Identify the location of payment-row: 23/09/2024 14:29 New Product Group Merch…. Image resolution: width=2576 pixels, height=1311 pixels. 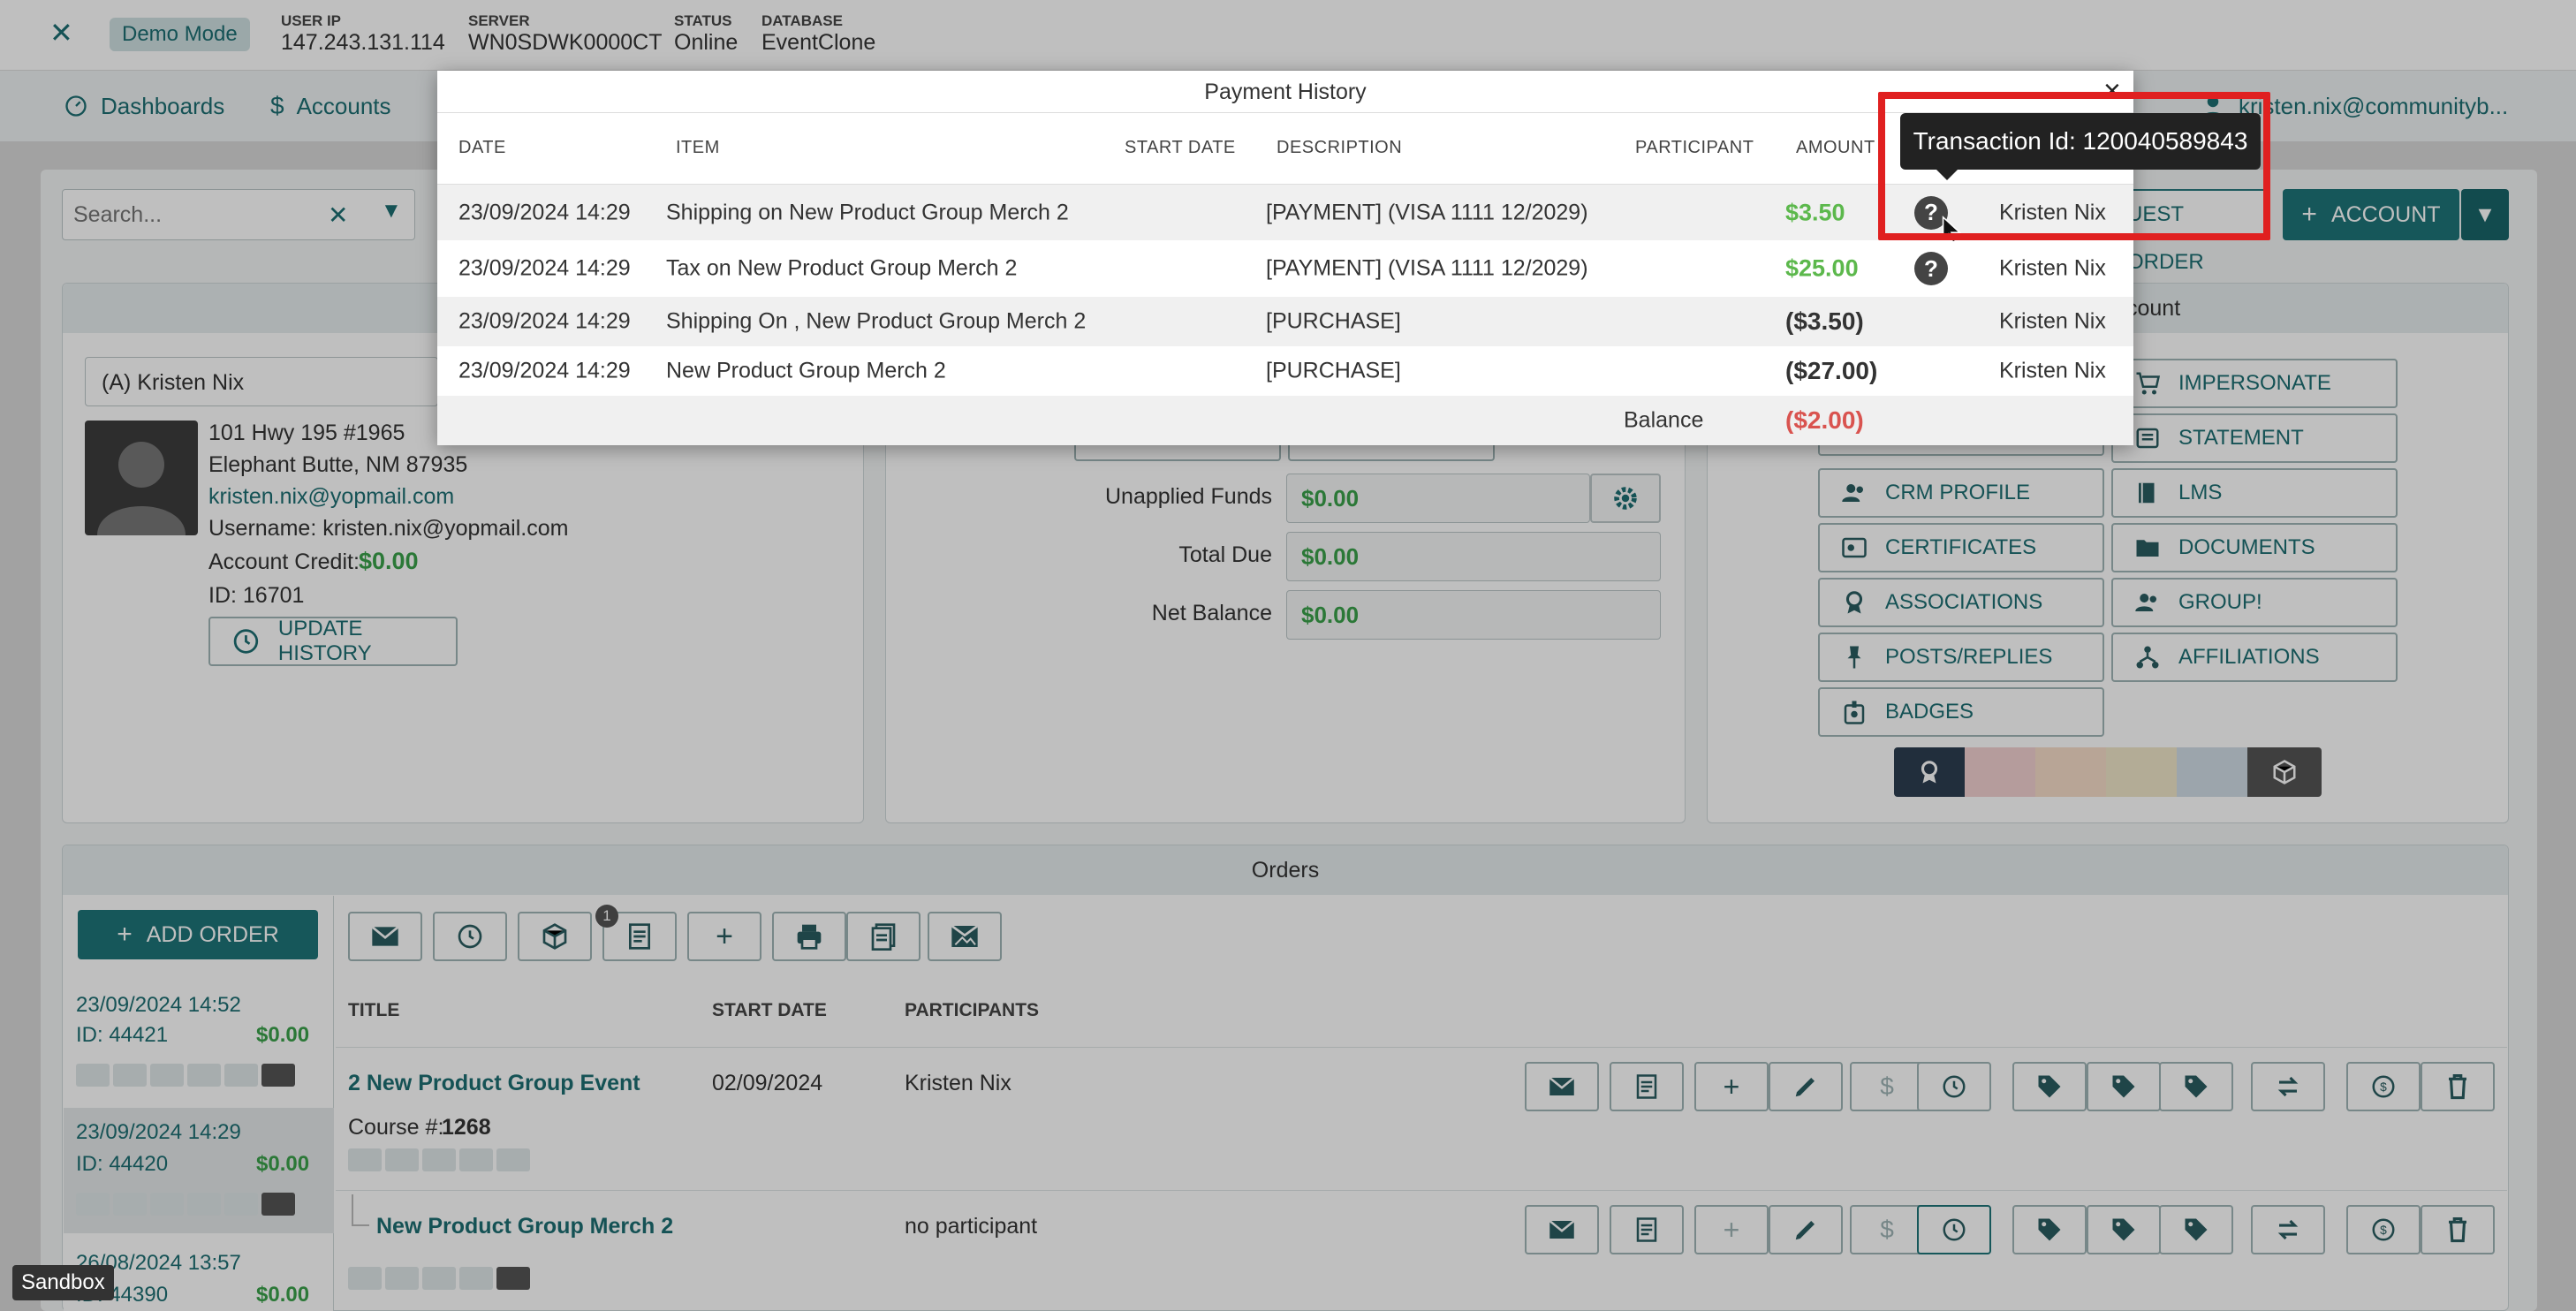
(1285, 371).